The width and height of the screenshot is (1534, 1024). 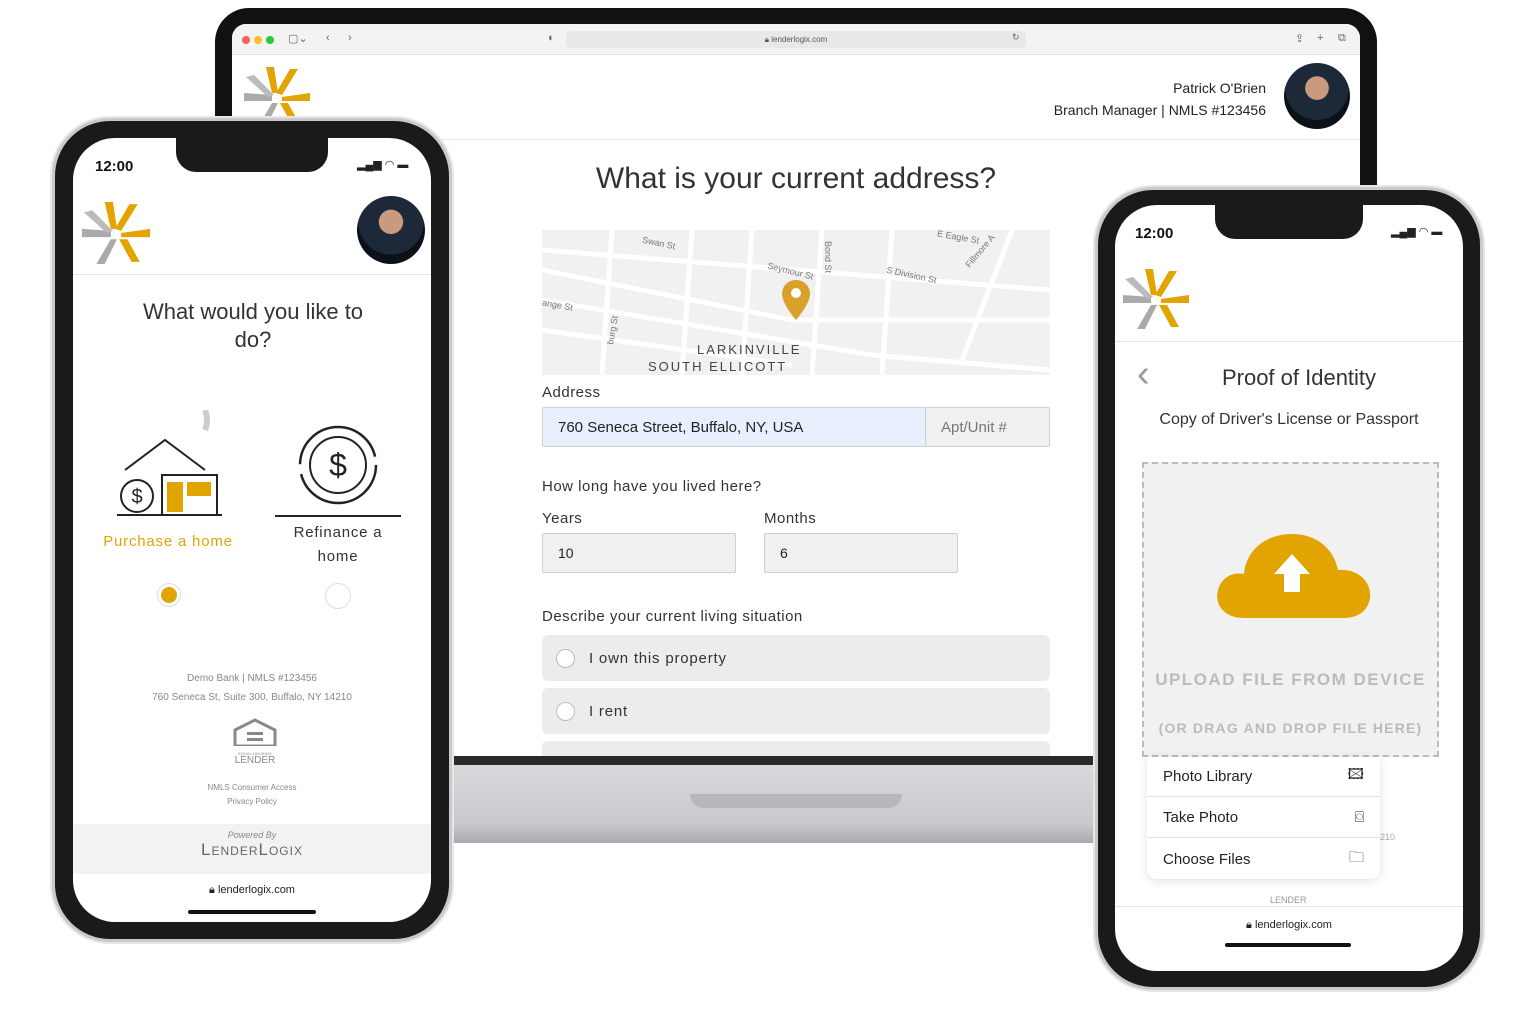 I want to click on browser-toolbar: ▢⌄ ‹ › ◐ 🔒︎ lenderlogix.com ↻ ⇪ + ⧉, so click(x=796, y=39).